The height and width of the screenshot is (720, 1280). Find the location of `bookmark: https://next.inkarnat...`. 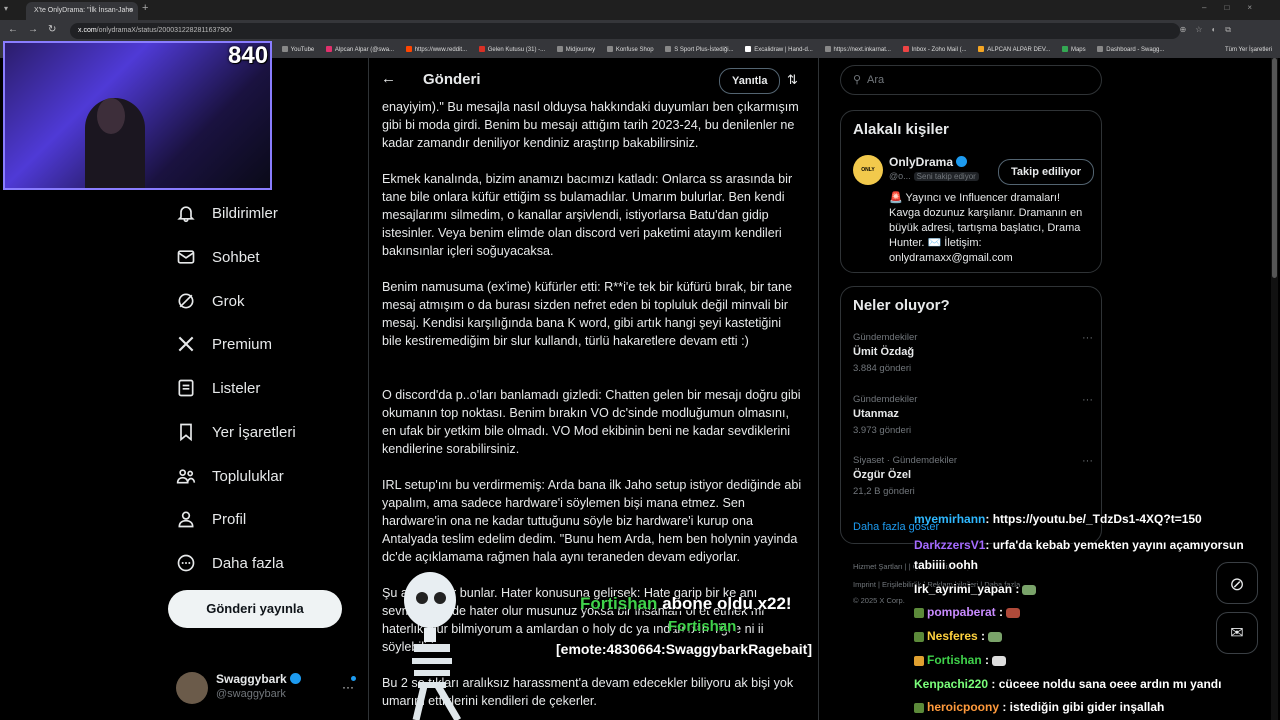

bookmark: https://next.inkarnat... is located at coordinates (857, 50).